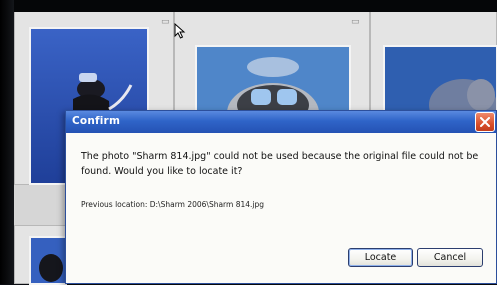 The height and width of the screenshot is (285, 497). I want to click on locate-button: Locate, so click(380, 257).